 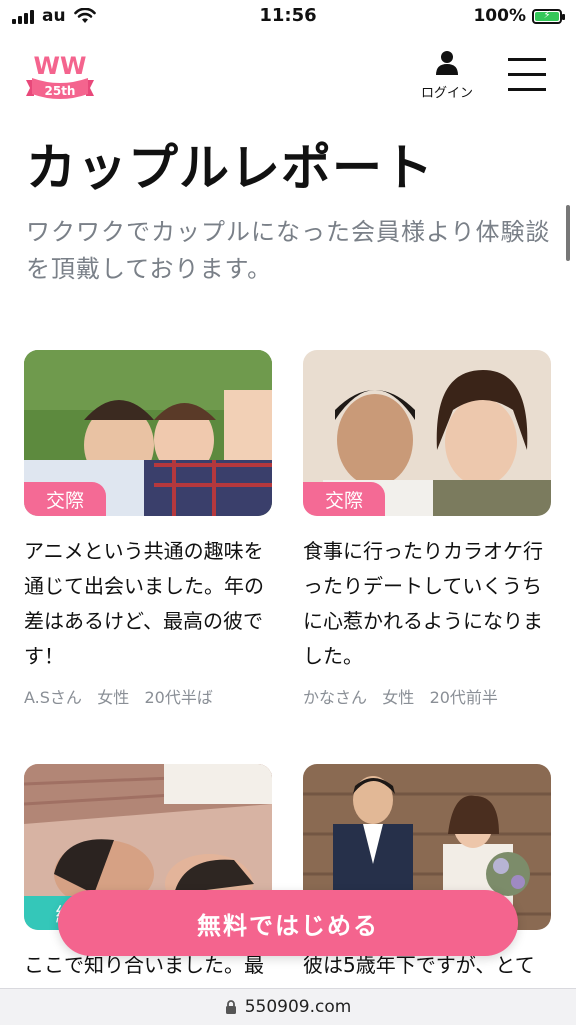 I want to click on url-text: 550909.com, so click(x=298, y=1007).